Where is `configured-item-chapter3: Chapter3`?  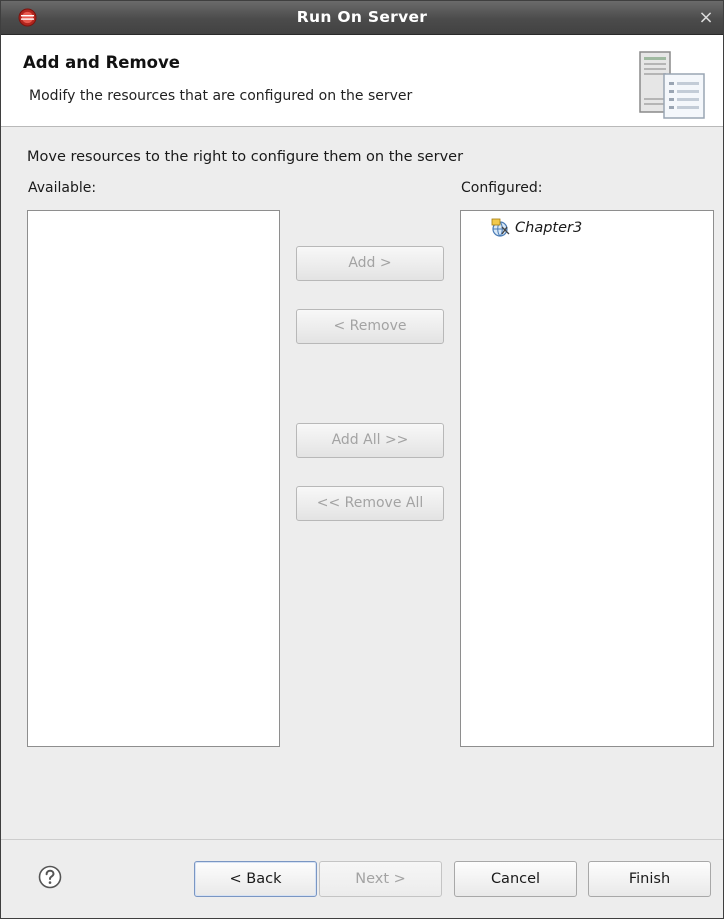
configured-item-chapter3: Chapter3 is located at coordinates (536, 228).